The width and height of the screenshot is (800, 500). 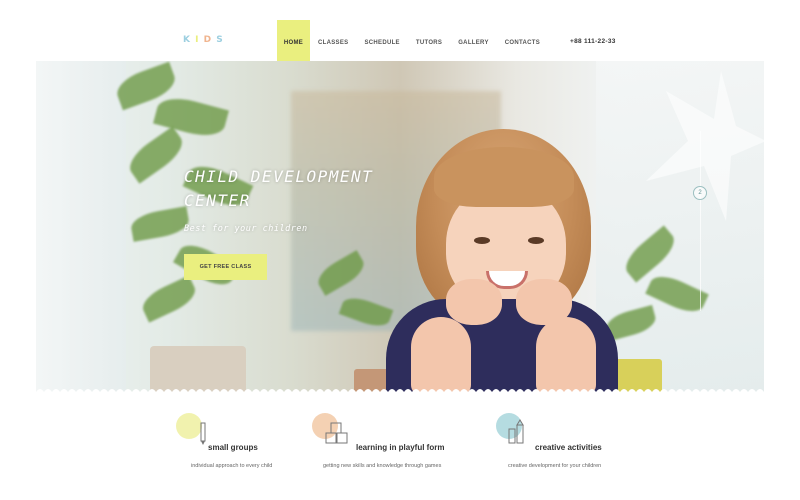 What do you see at coordinates (197, 40) in the screenshot?
I see `logo-letter: I` at bounding box center [197, 40].